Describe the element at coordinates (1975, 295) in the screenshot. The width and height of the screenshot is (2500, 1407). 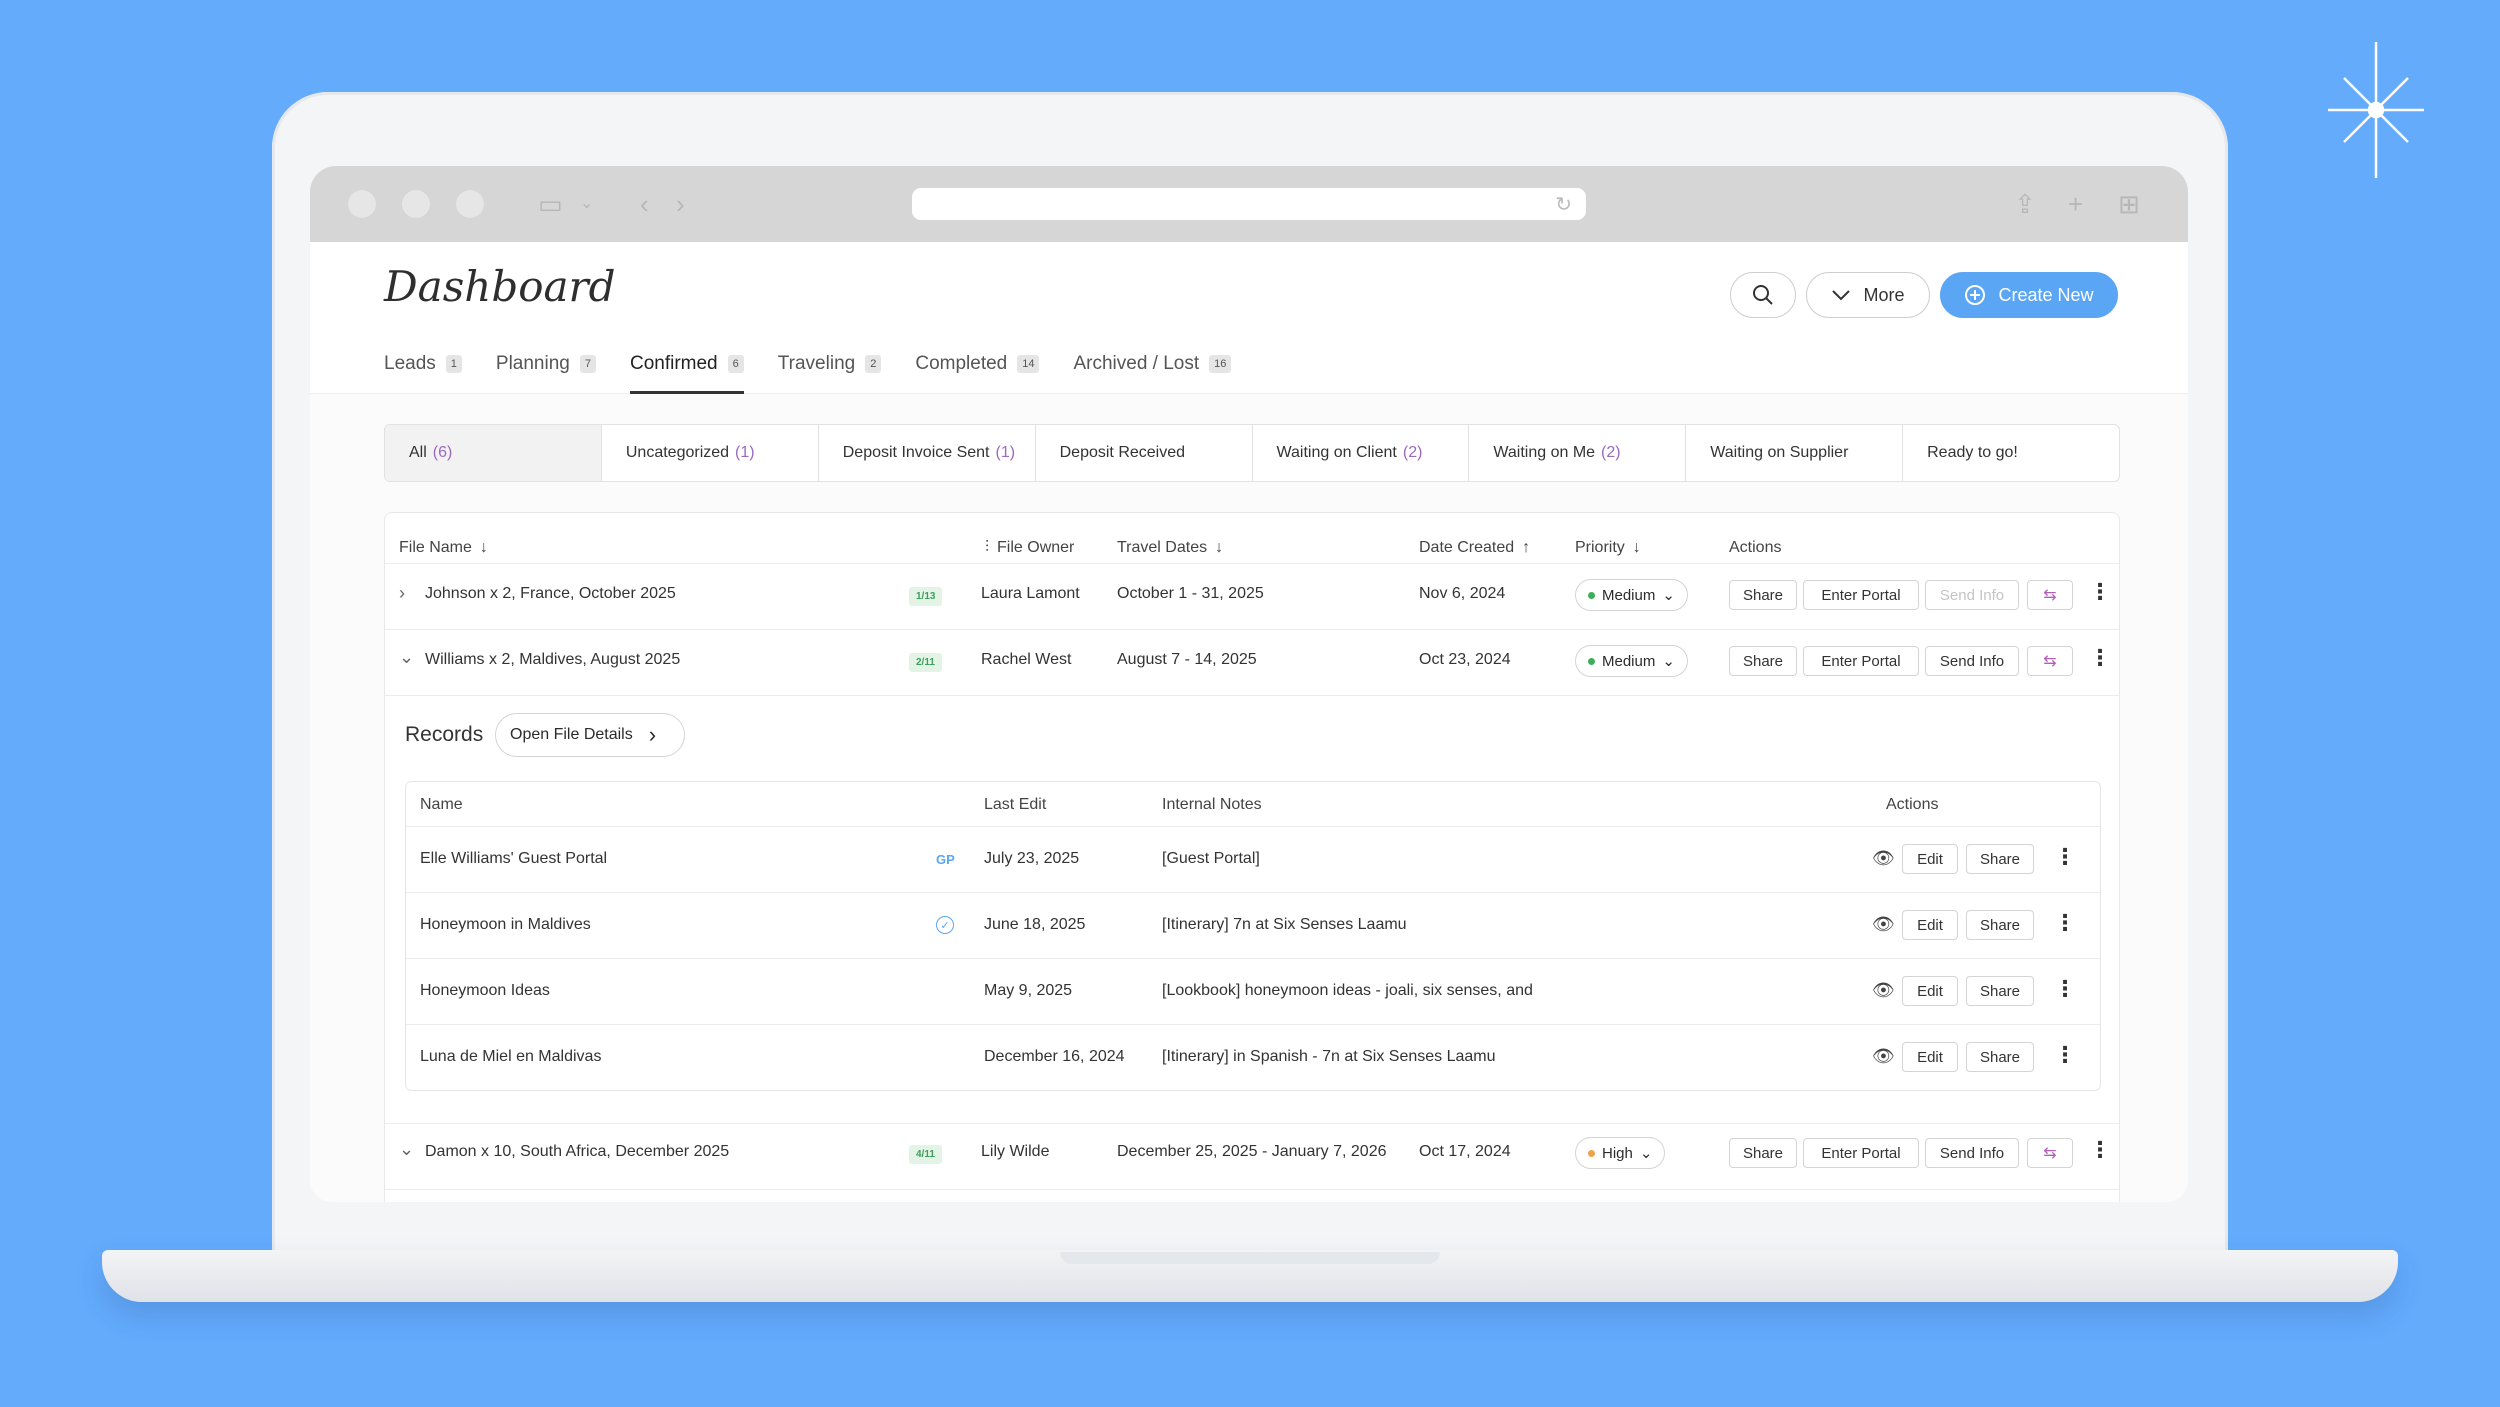
I see `plus-circle-icon` at that location.